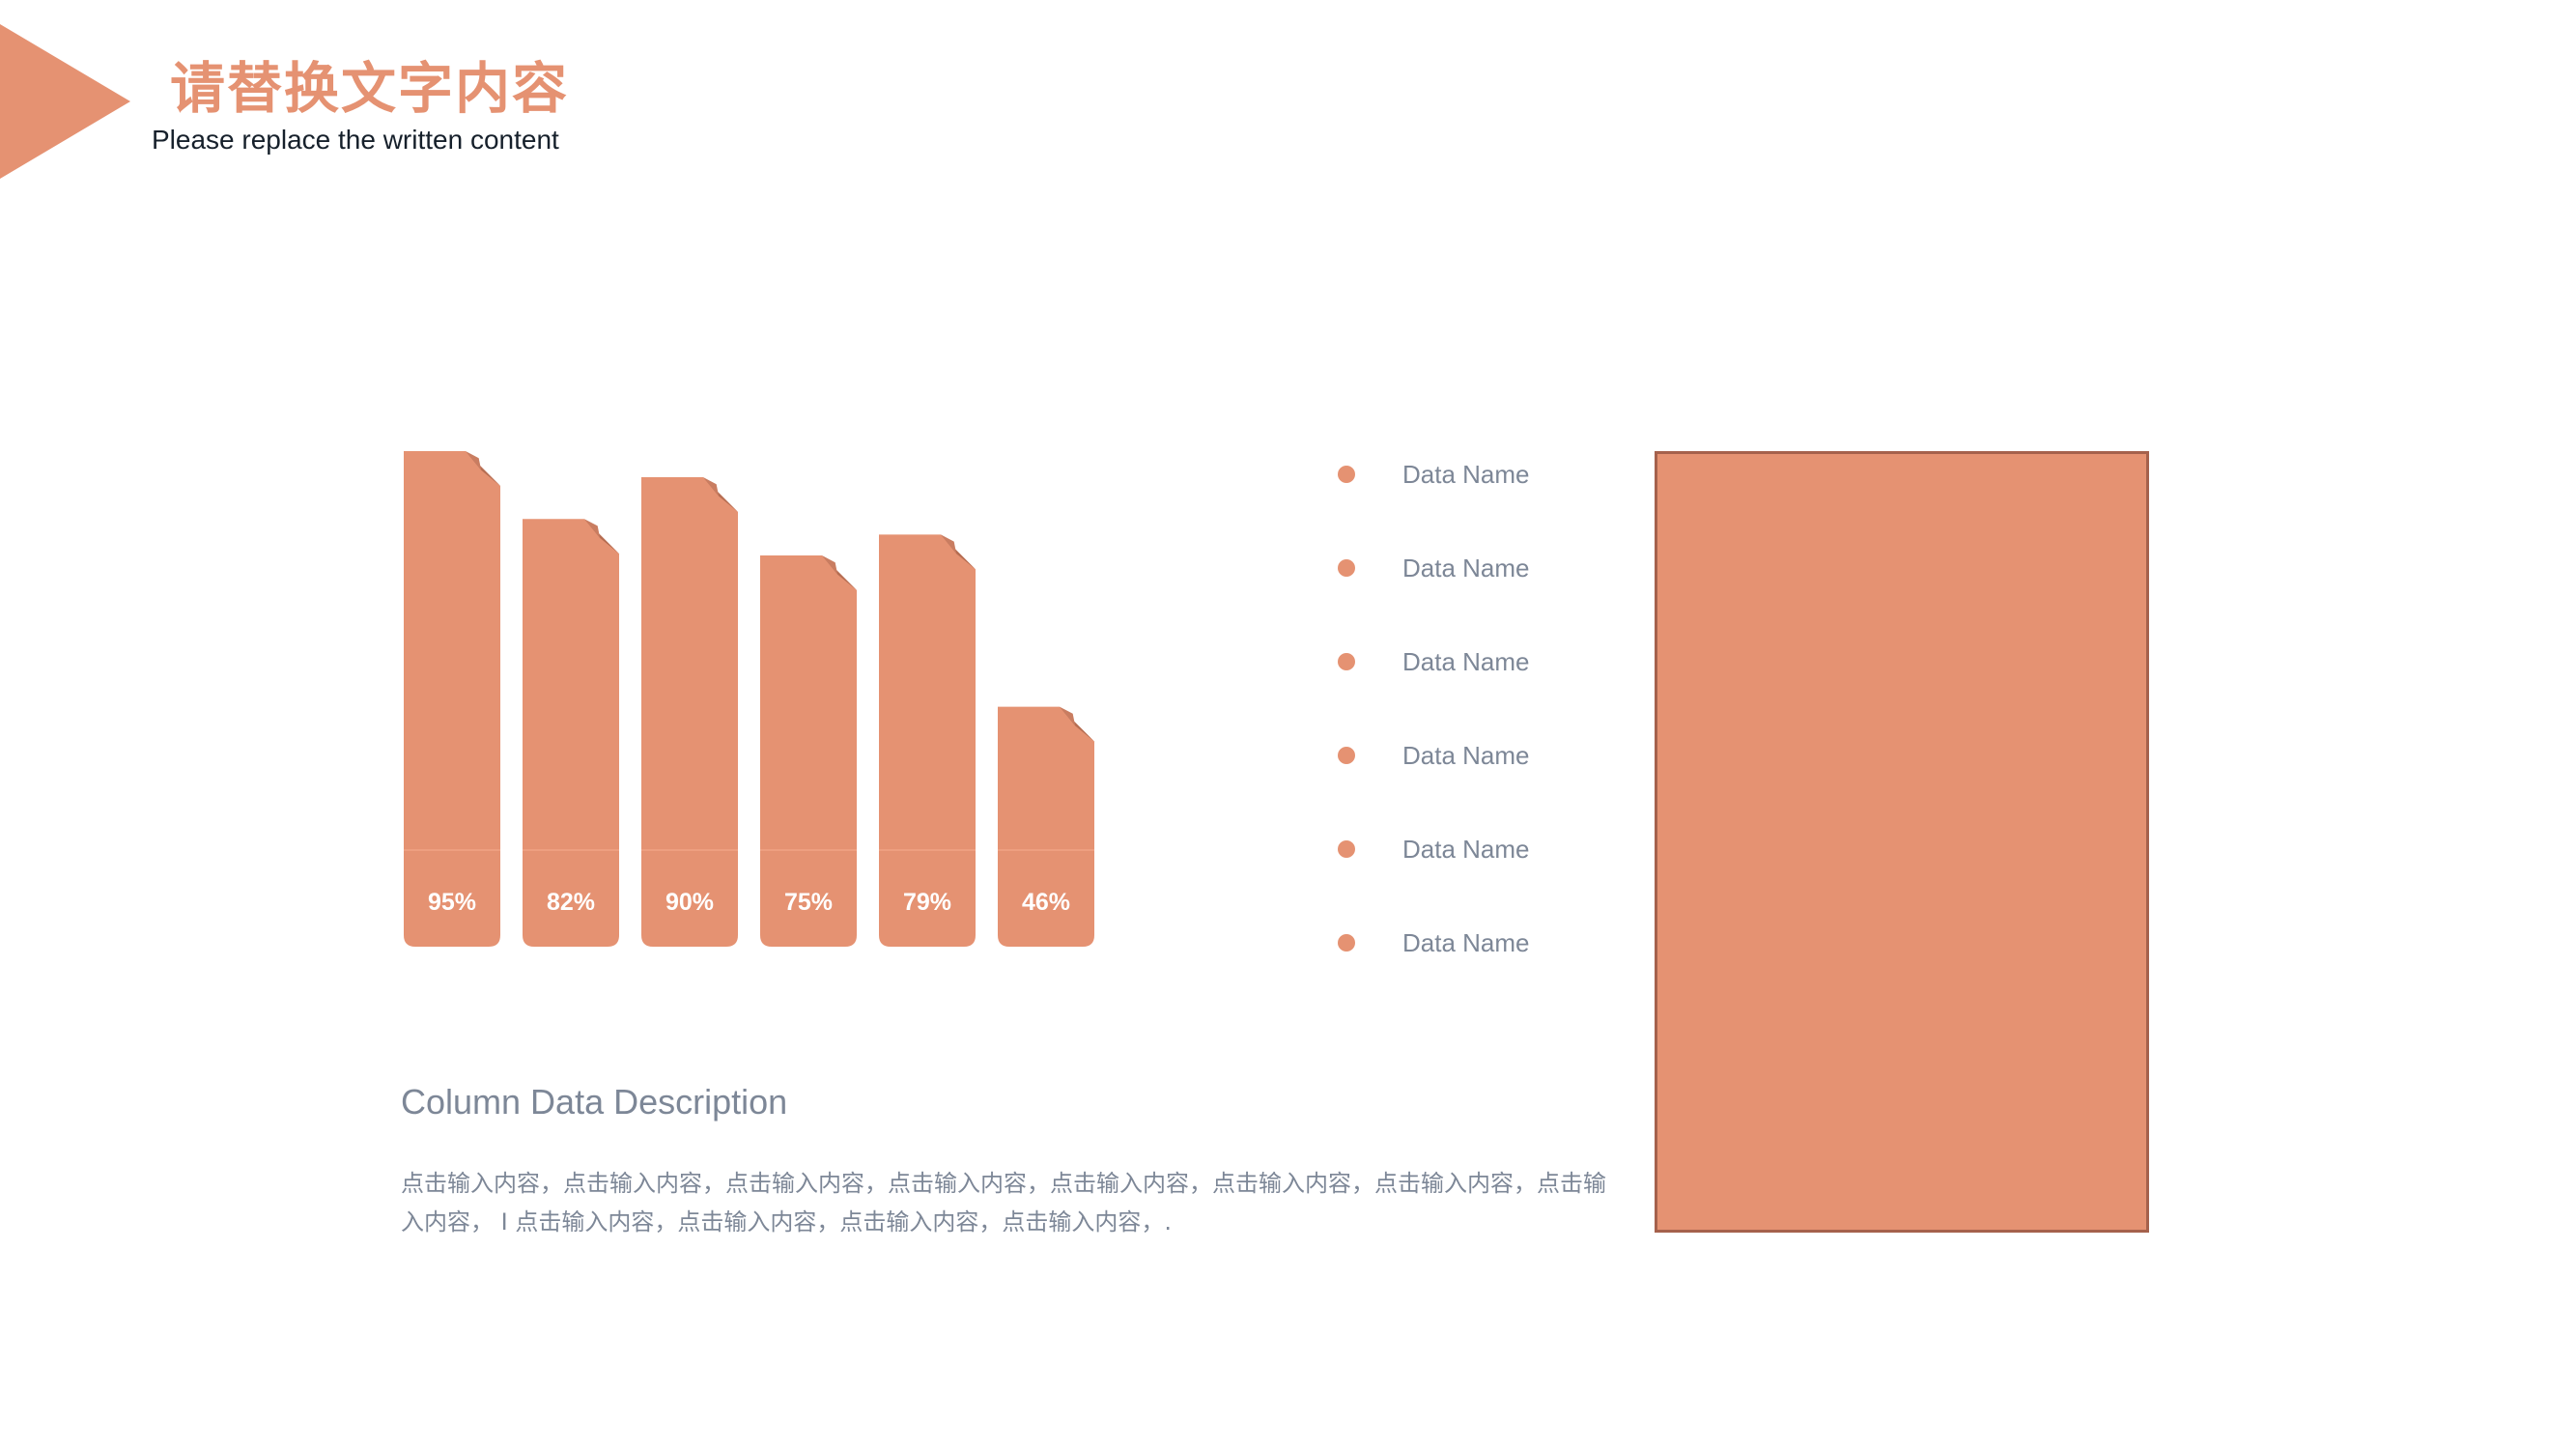 The width and height of the screenshot is (2576, 1449). I want to click on bar-value-label: 75%, so click(808, 902).